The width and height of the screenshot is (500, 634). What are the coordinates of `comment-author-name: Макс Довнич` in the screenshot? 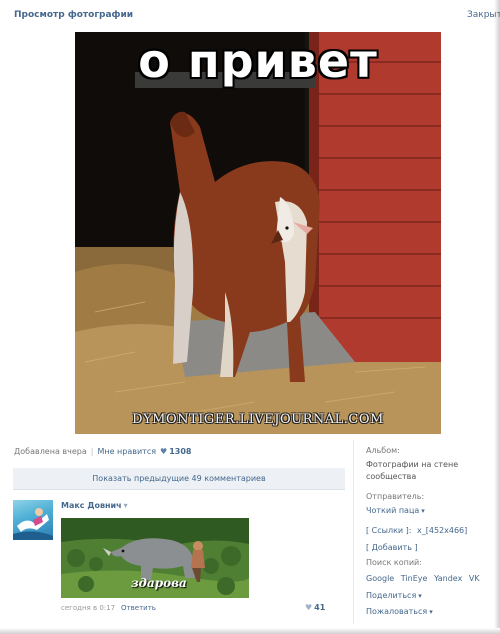 It's located at (91, 505).